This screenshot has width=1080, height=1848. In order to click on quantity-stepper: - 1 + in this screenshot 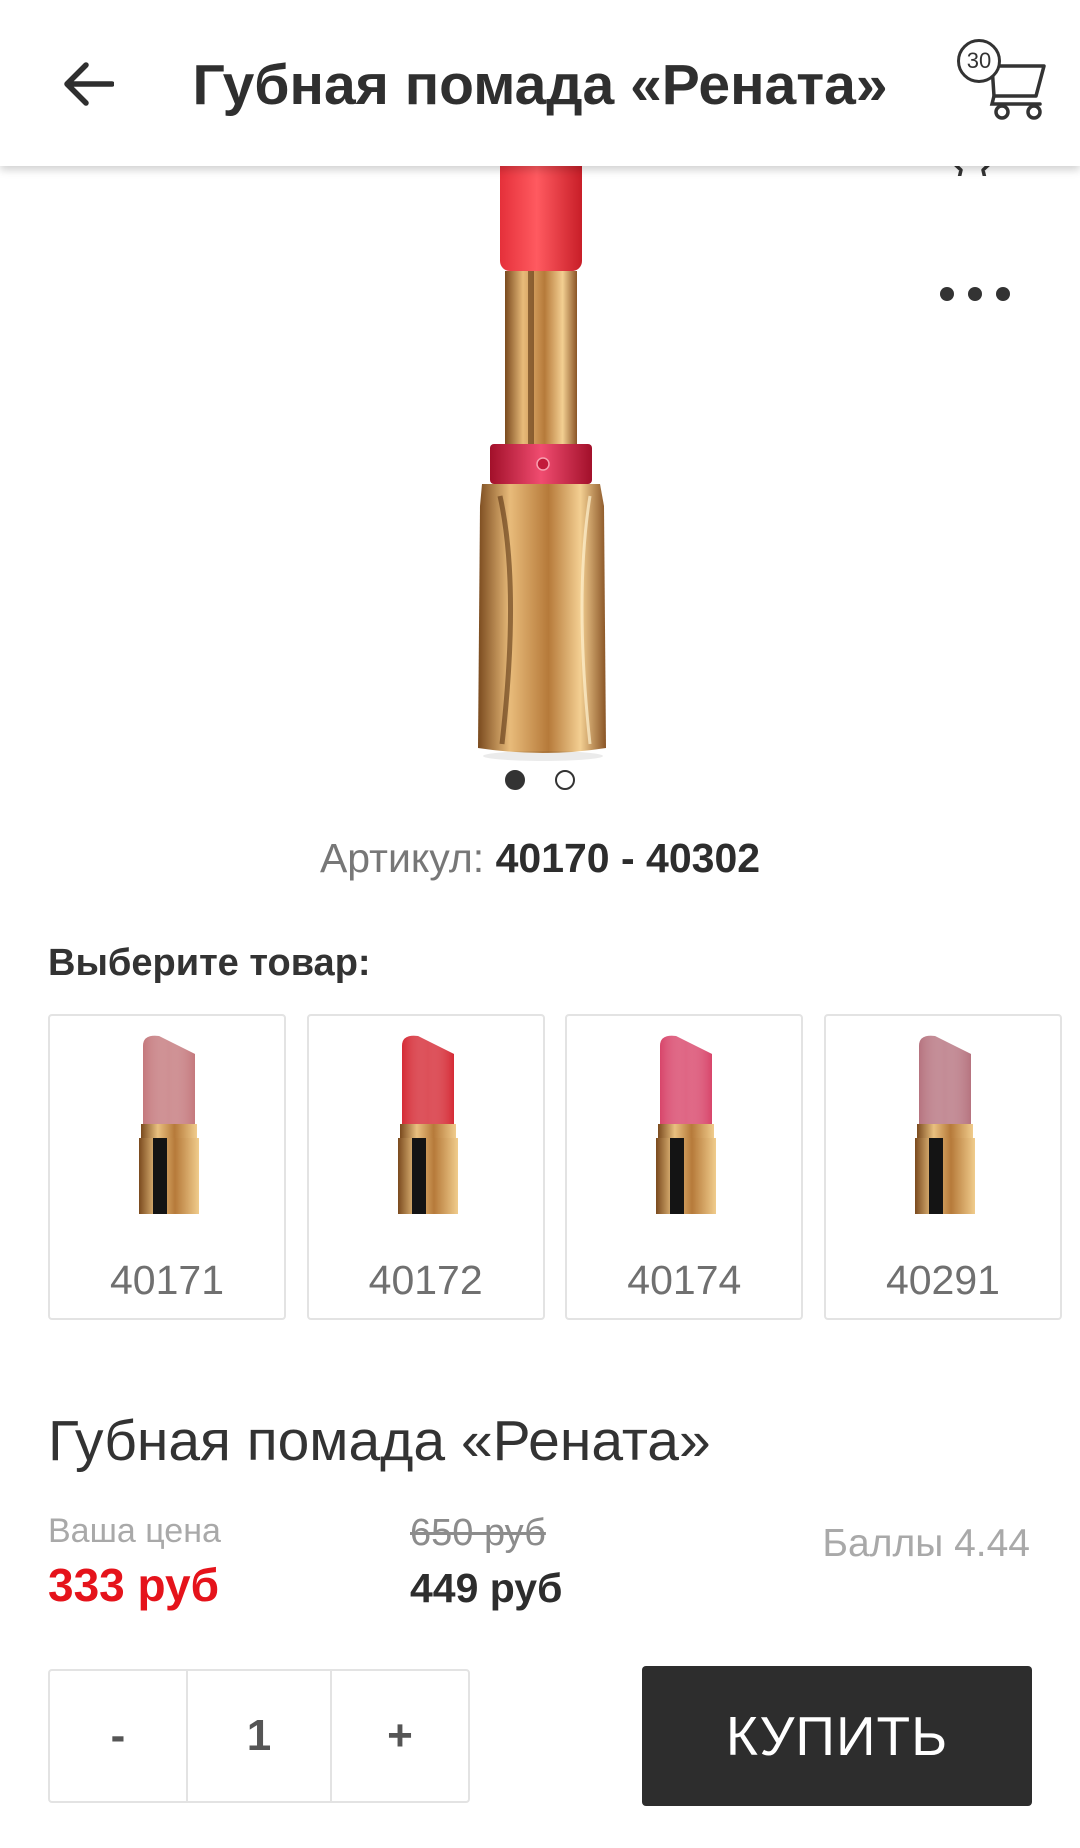, I will do `click(259, 1736)`.